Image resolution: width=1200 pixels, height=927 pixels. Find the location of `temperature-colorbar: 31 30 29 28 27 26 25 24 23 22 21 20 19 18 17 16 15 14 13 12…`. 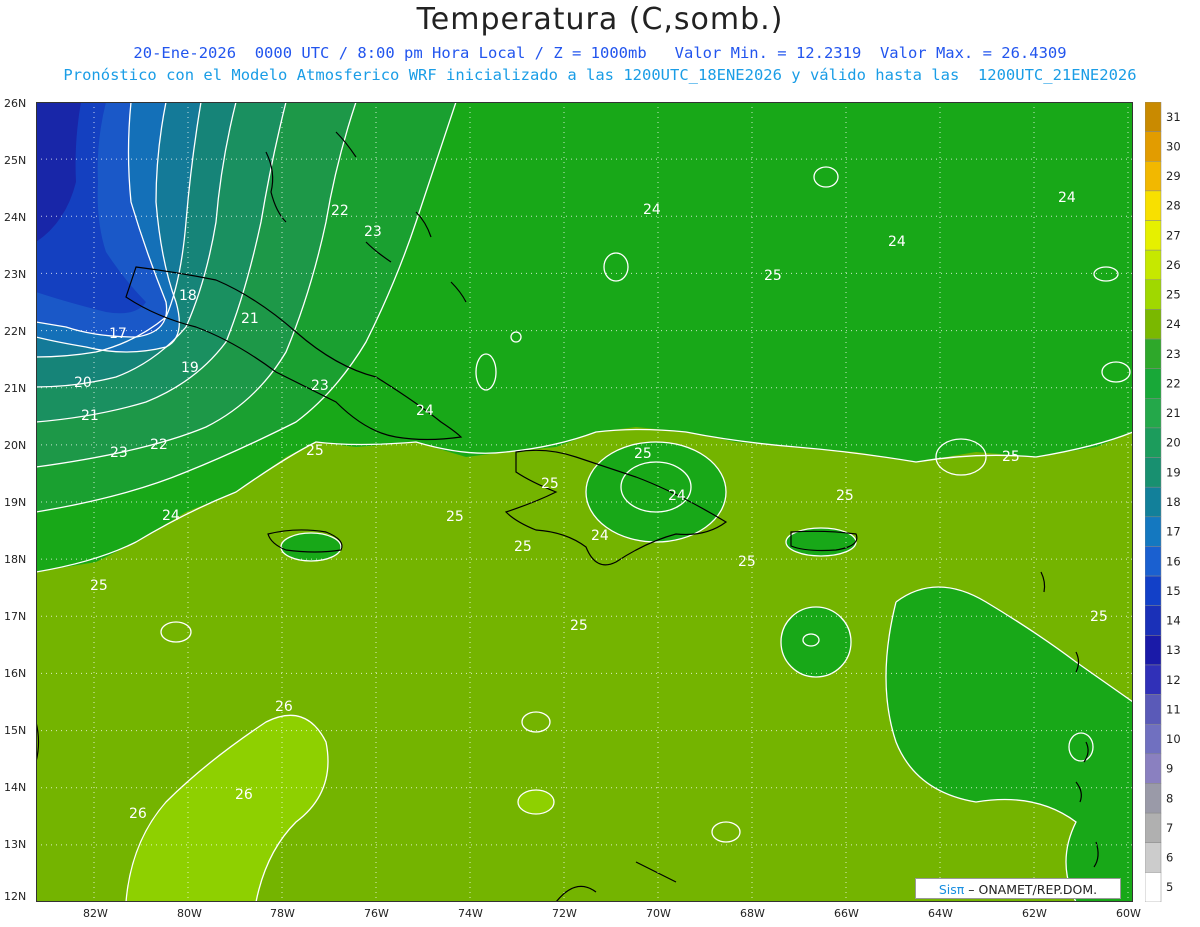

temperature-colorbar: 31 30 29 28 27 26 25 24 23 22 21 20 19 18 17 16 15 14 13 12… is located at coordinates (1163, 502).